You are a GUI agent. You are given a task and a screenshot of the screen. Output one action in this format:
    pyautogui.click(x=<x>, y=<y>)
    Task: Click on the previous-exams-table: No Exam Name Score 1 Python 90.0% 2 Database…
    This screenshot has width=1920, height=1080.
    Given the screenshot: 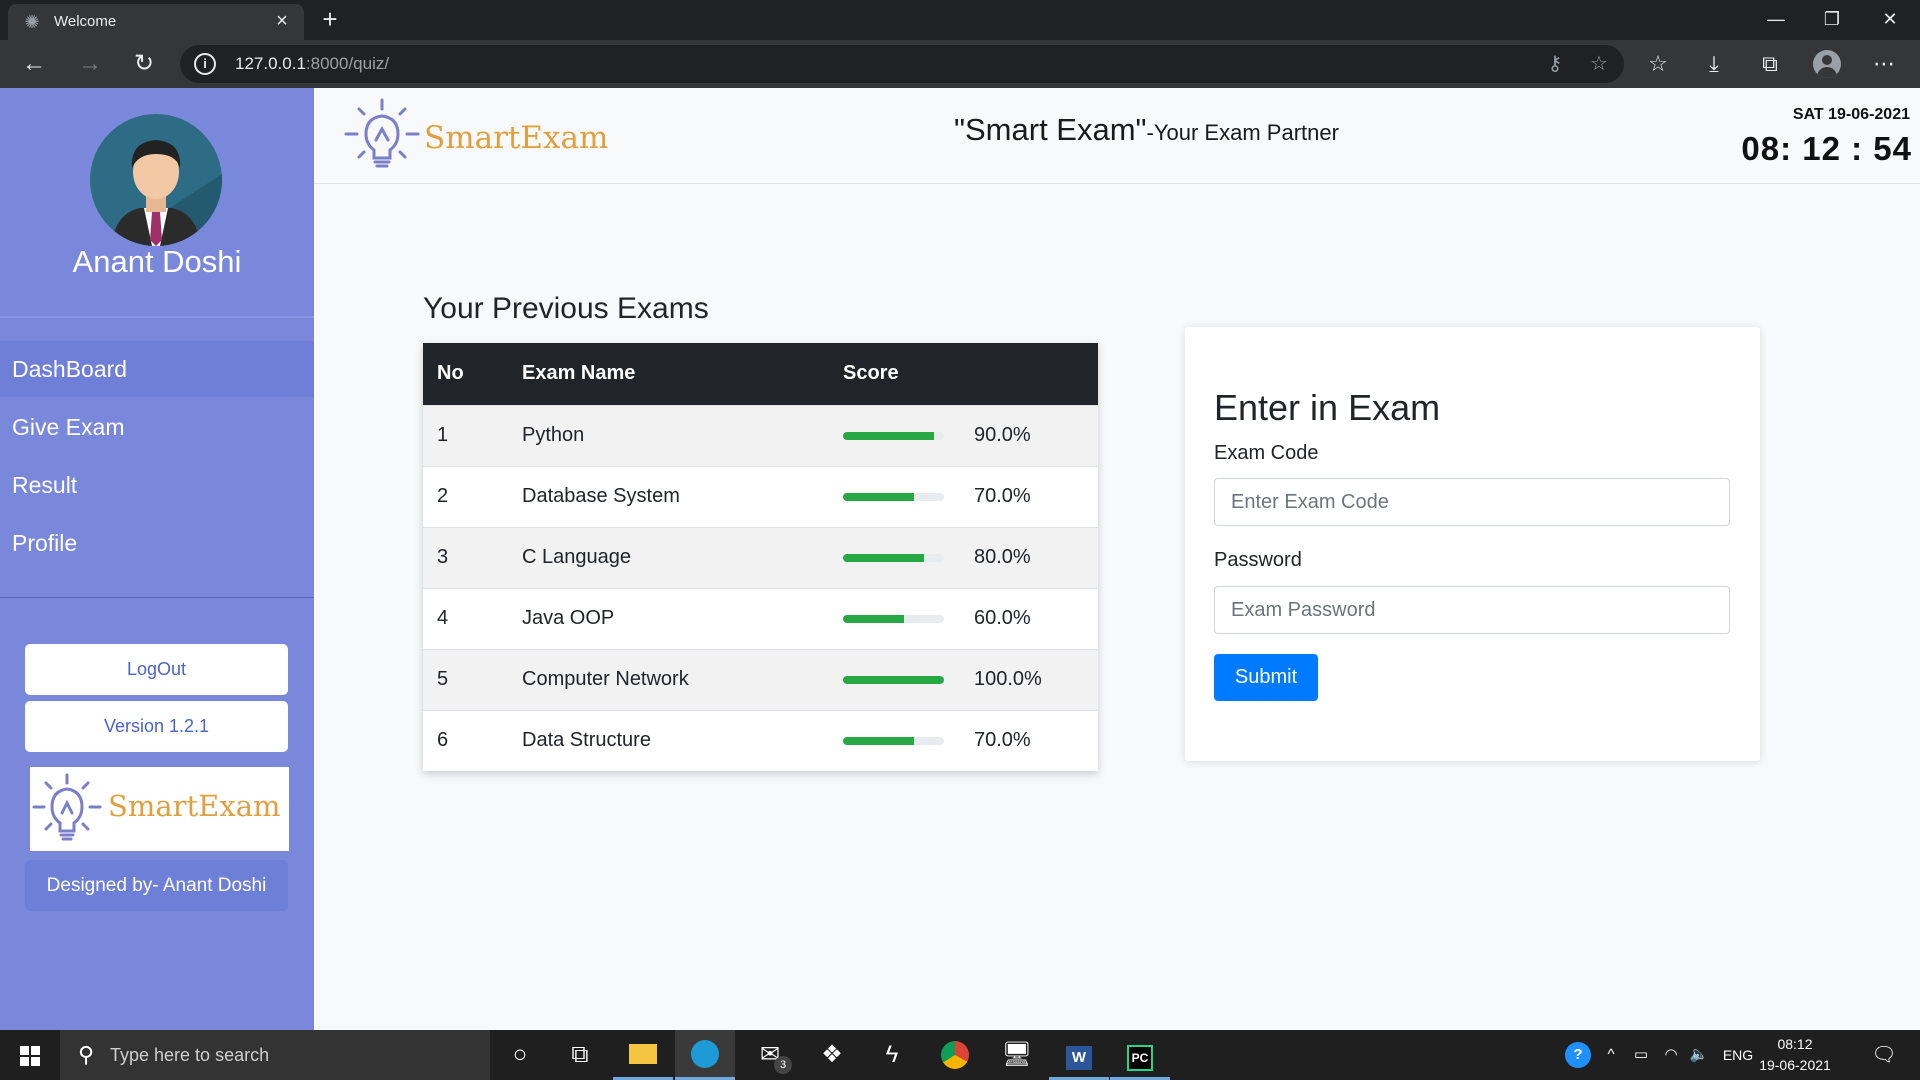 What is the action you would take?
    pyautogui.click(x=760, y=557)
    